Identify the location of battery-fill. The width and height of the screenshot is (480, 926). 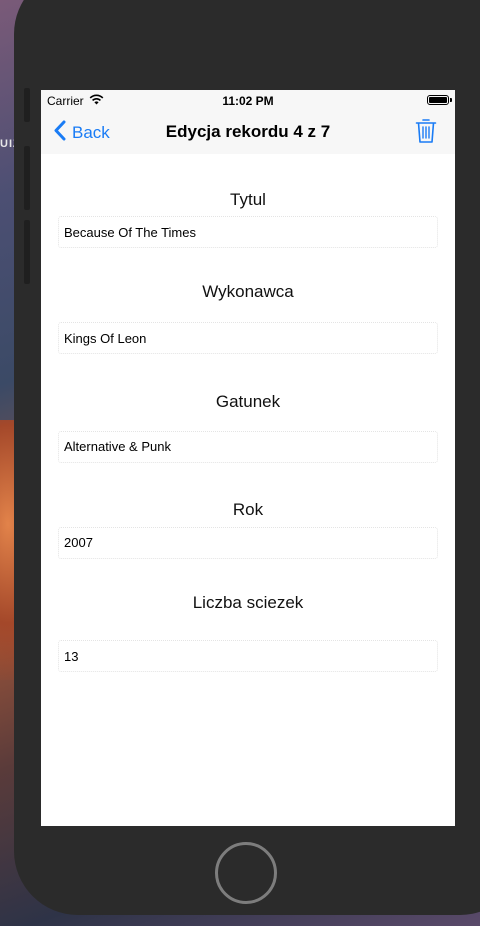
(438, 100).